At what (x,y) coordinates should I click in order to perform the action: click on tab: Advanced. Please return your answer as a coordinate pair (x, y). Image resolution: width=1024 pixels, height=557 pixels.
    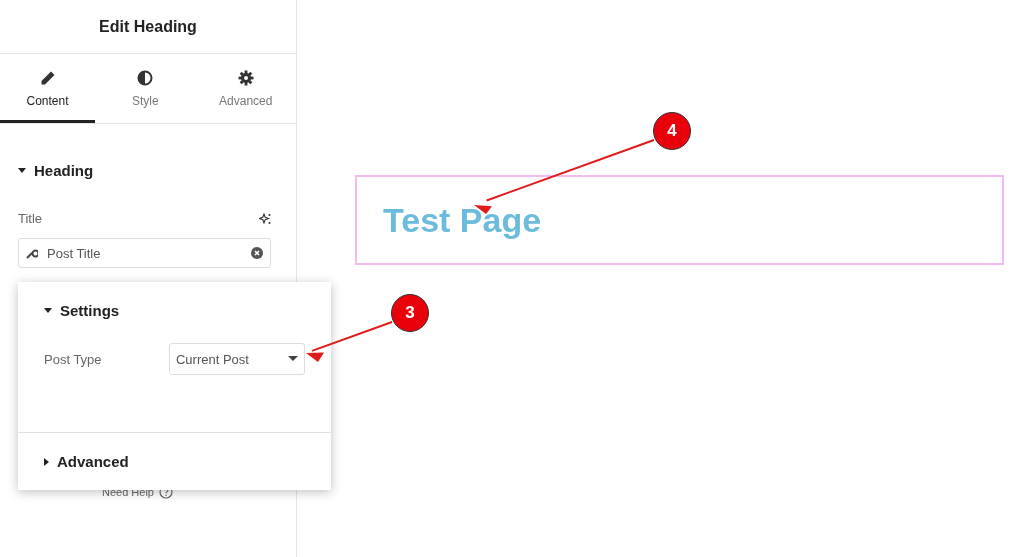
    Looking at the image, I should click on (245, 88).